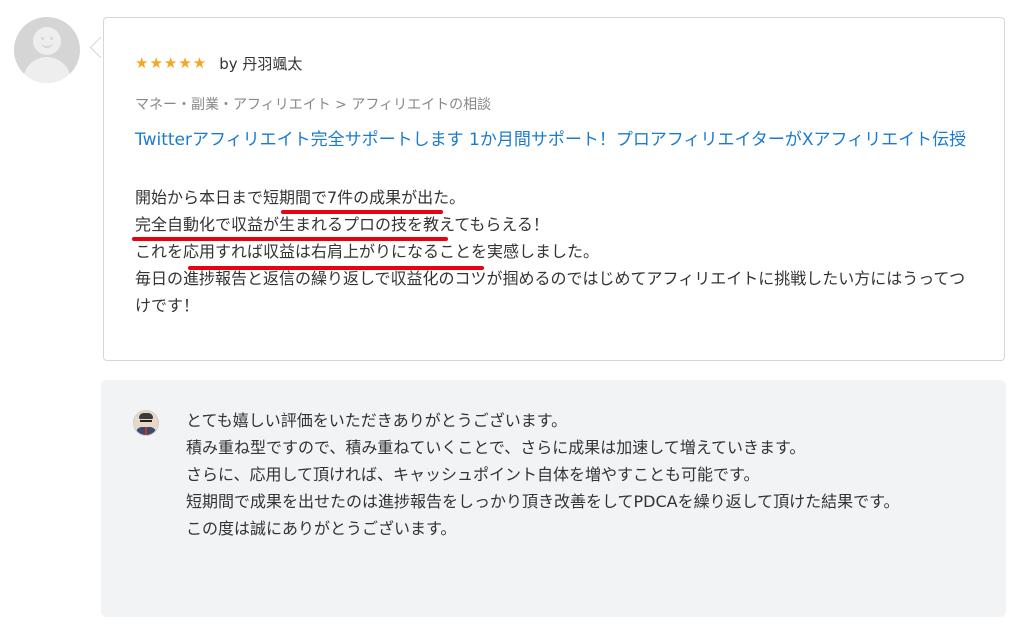  What do you see at coordinates (146, 431) in the screenshot?
I see `seller-avatar-tie` at bounding box center [146, 431].